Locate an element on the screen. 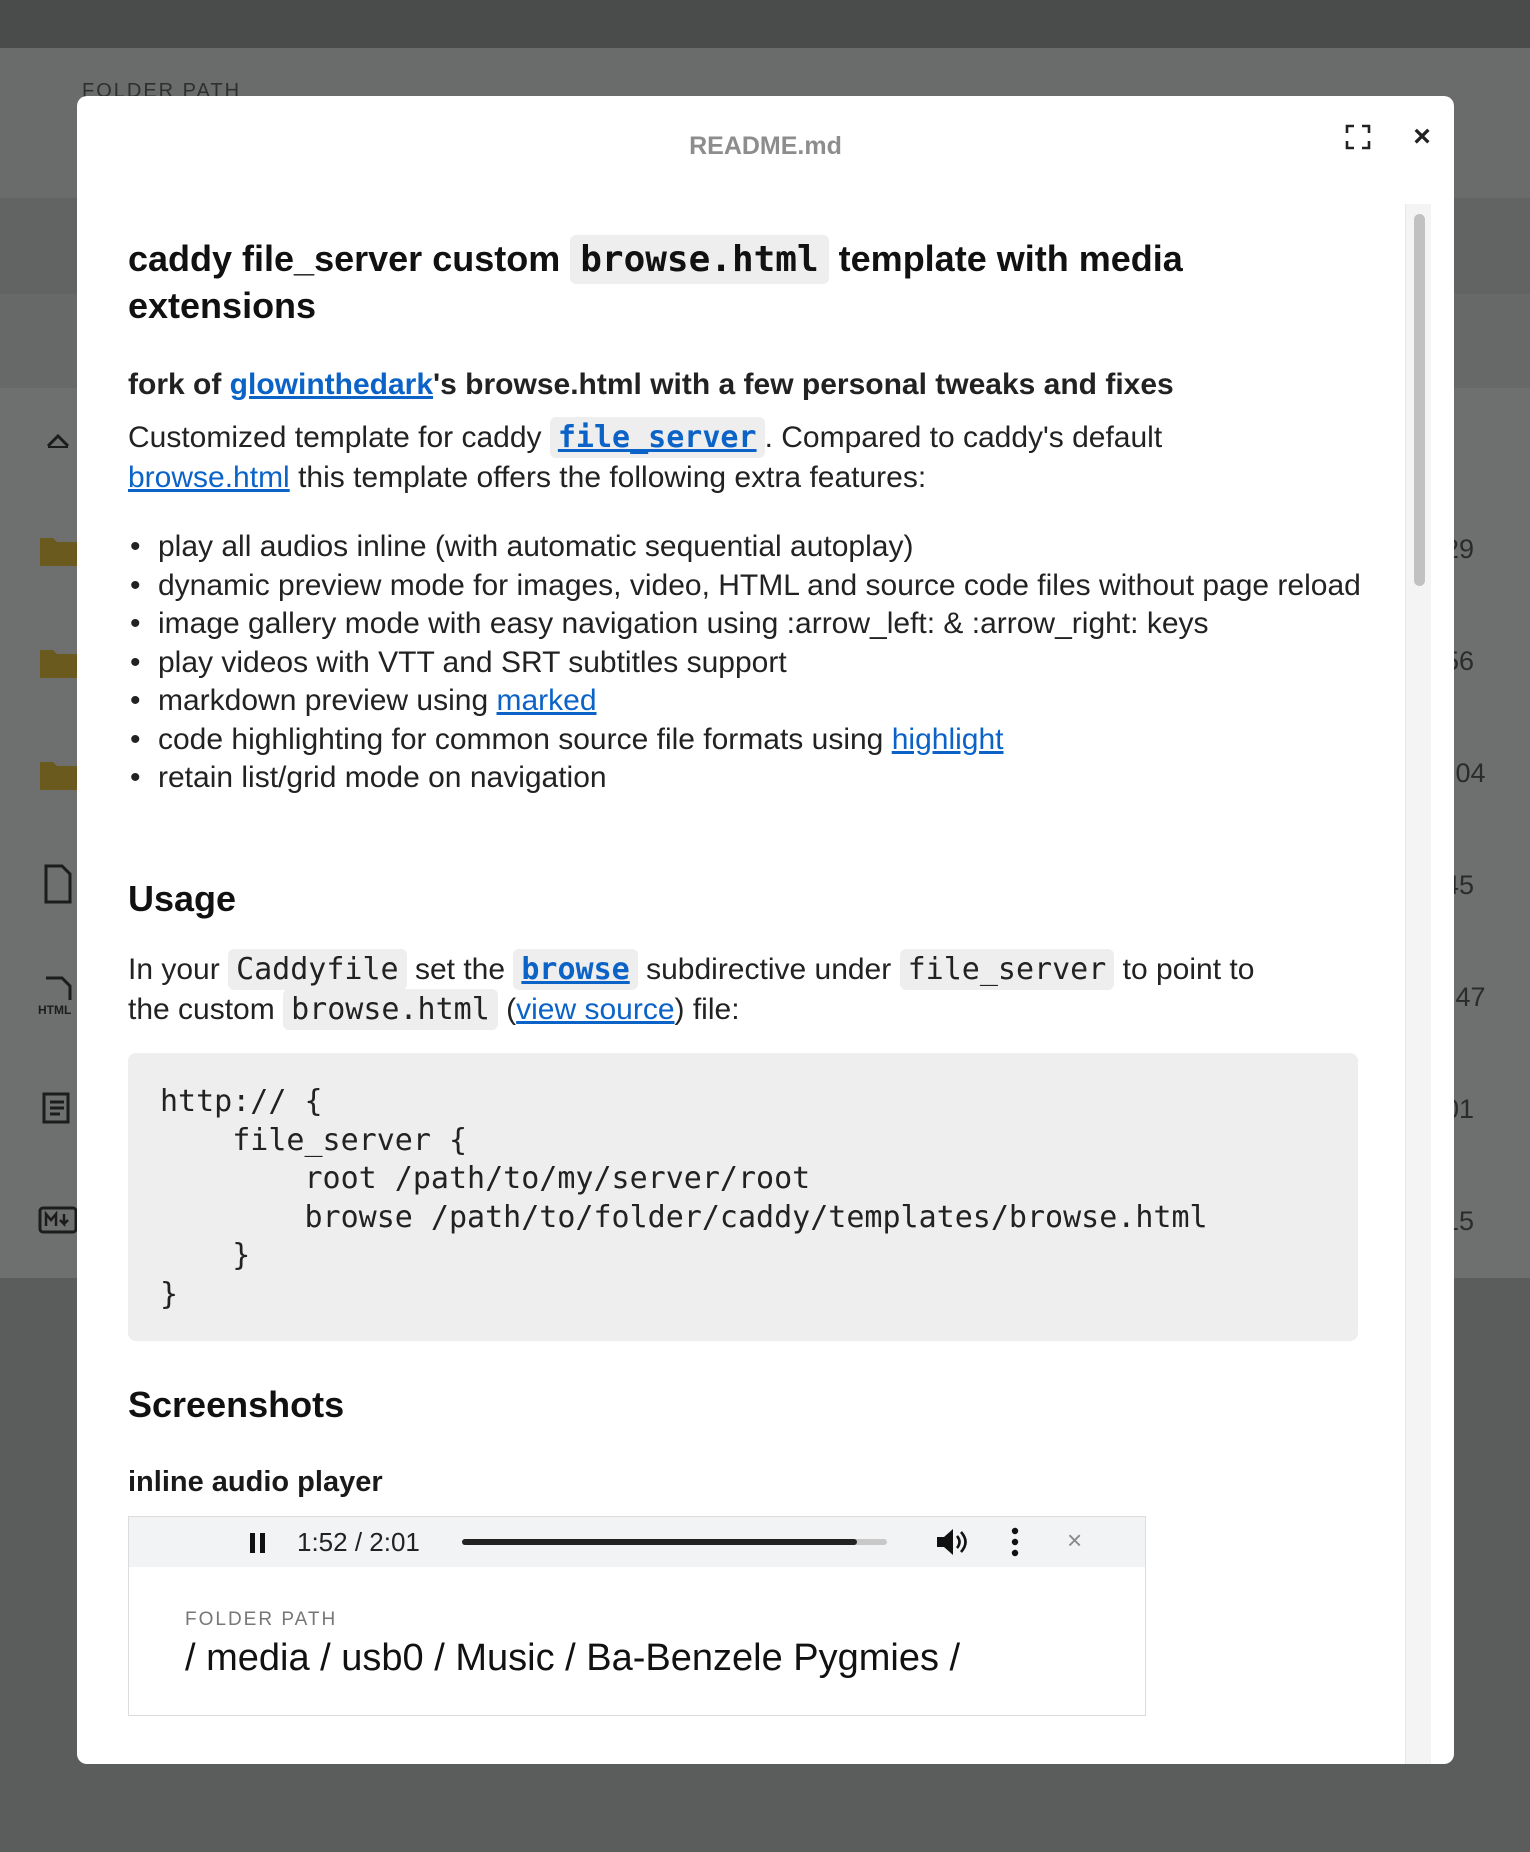 Image resolution: width=1530 pixels, height=1852 pixels. title-code: browse.html is located at coordinates (699, 259).